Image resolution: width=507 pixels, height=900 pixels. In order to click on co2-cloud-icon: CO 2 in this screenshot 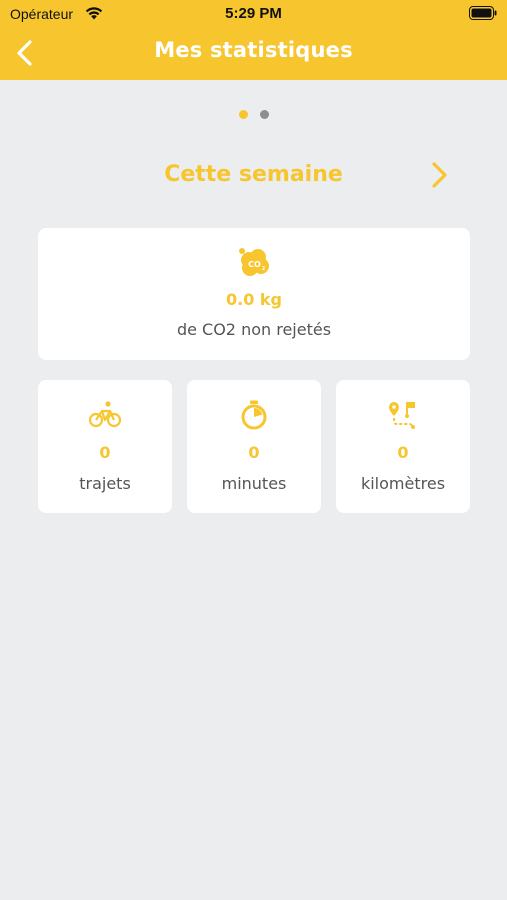, I will do `click(254, 264)`.